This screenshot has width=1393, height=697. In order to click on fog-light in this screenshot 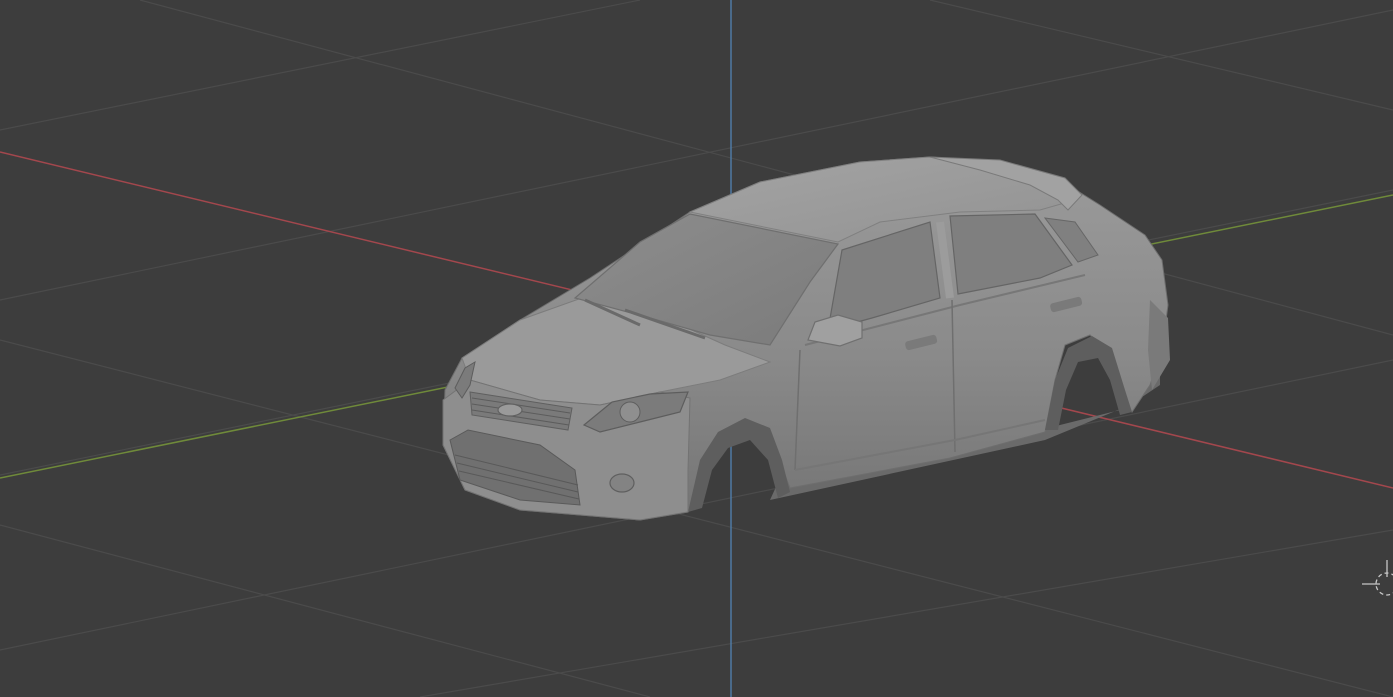, I will do `click(622, 483)`.